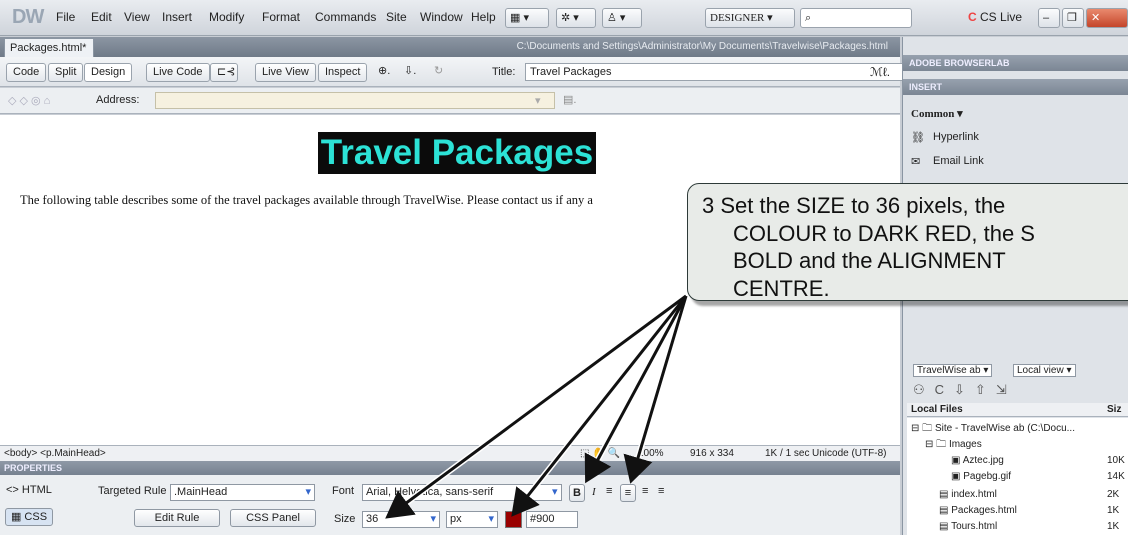  I want to click on file-size: 1K, so click(1113, 510).